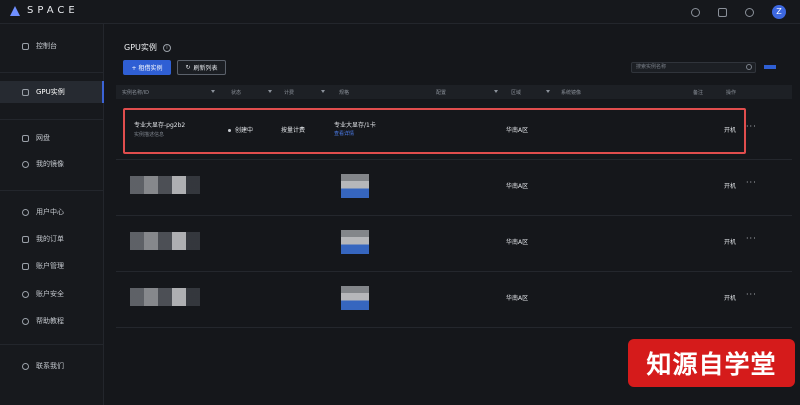 The width and height of the screenshot is (800, 405). What do you see at coordinates (166, 47) in the screenshot?
I see `info-icon: i` at bounding box center [166, 47].